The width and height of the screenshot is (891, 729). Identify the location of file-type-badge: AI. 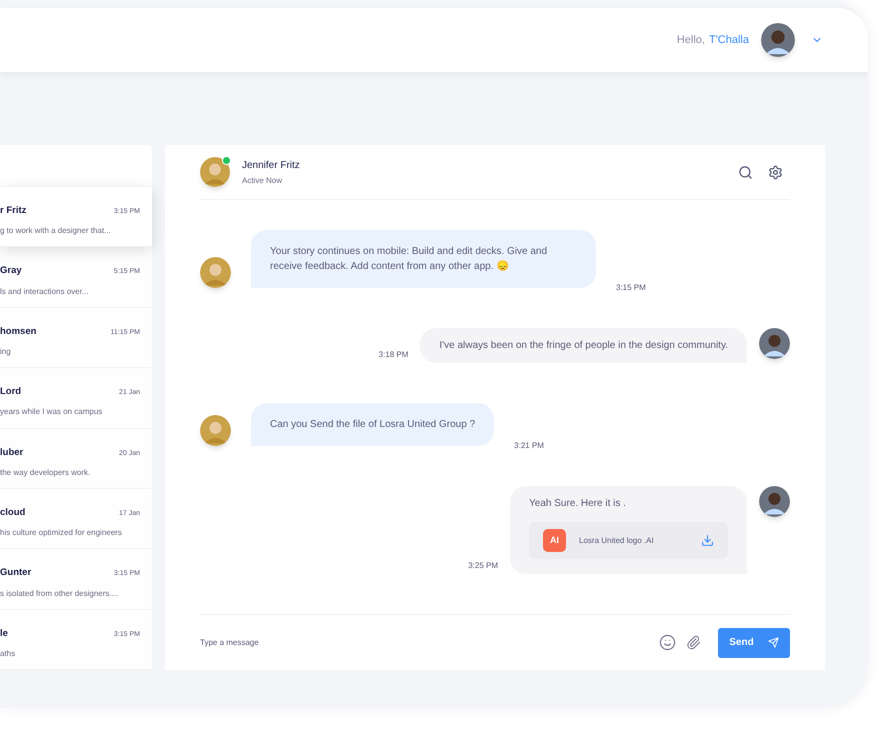
(554, 540).